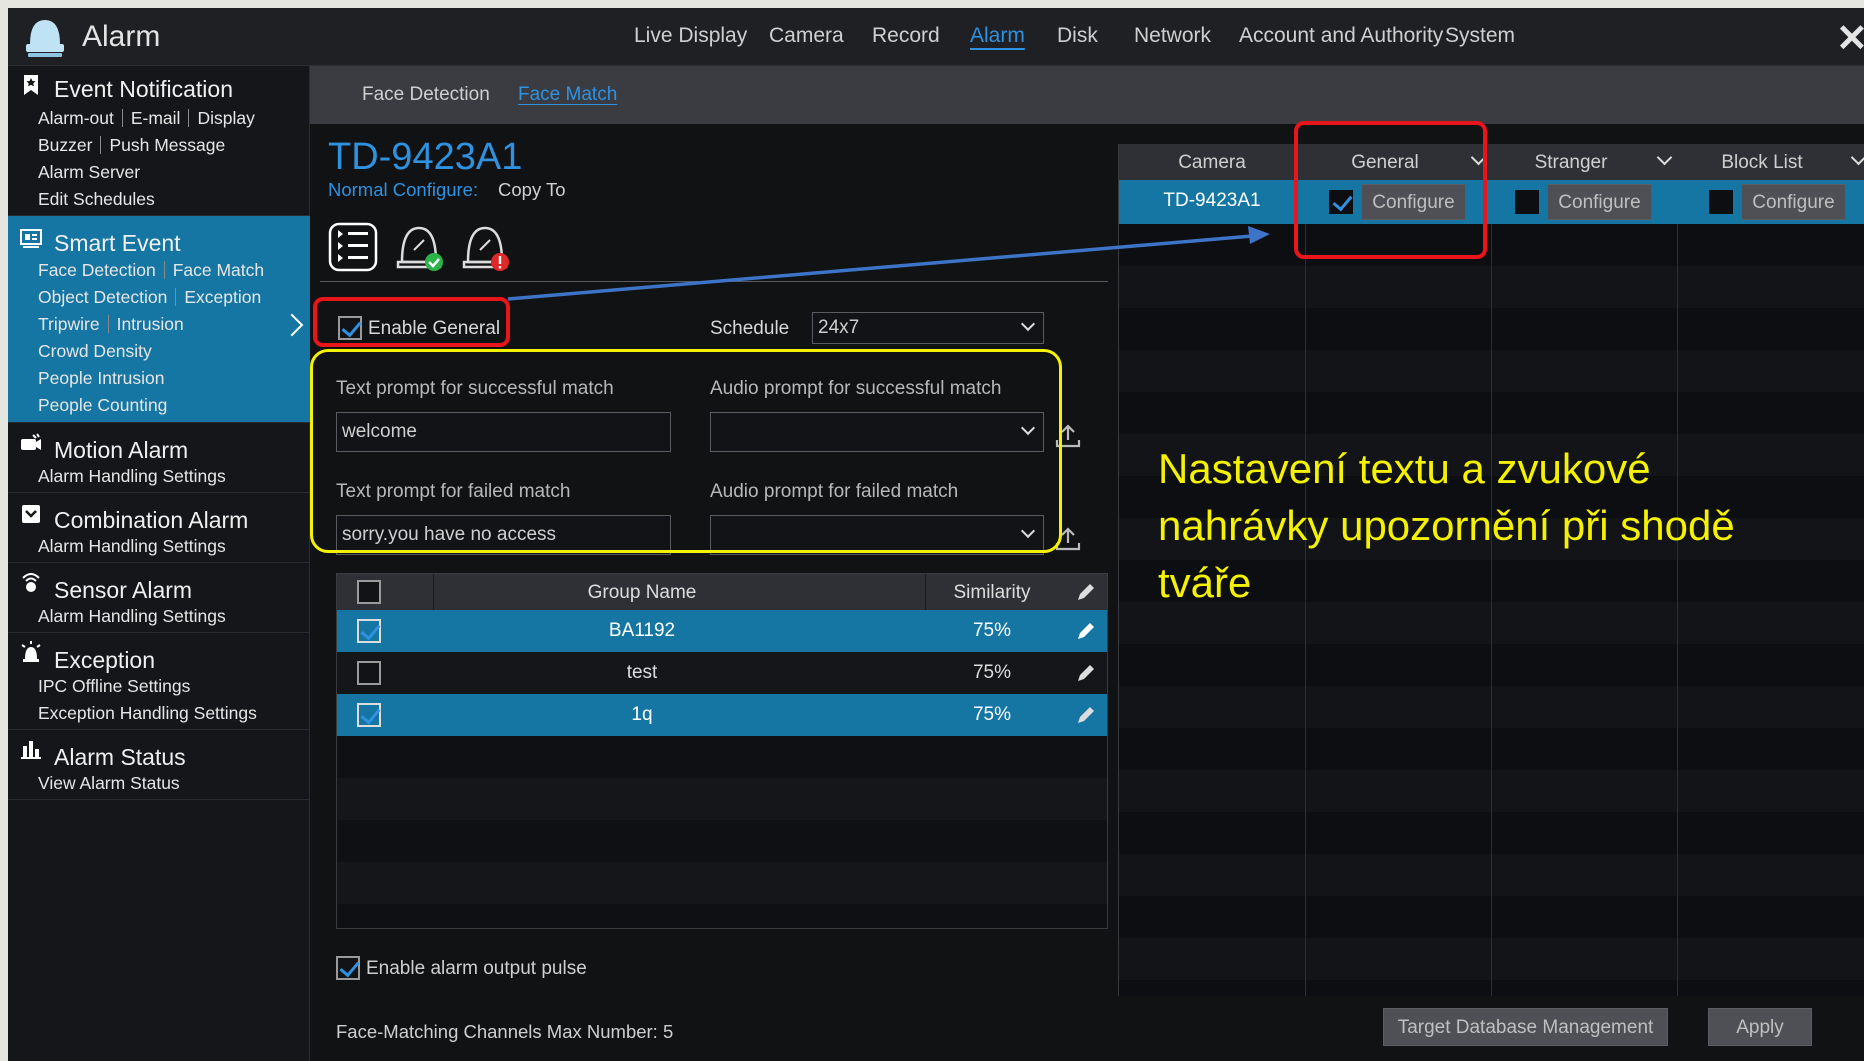 The width and height of the screenshot is (1864, 1061). Describe the element at coordinates (532, 190) in the screenshot. I see `copy-to-link: Copy To` at that location.